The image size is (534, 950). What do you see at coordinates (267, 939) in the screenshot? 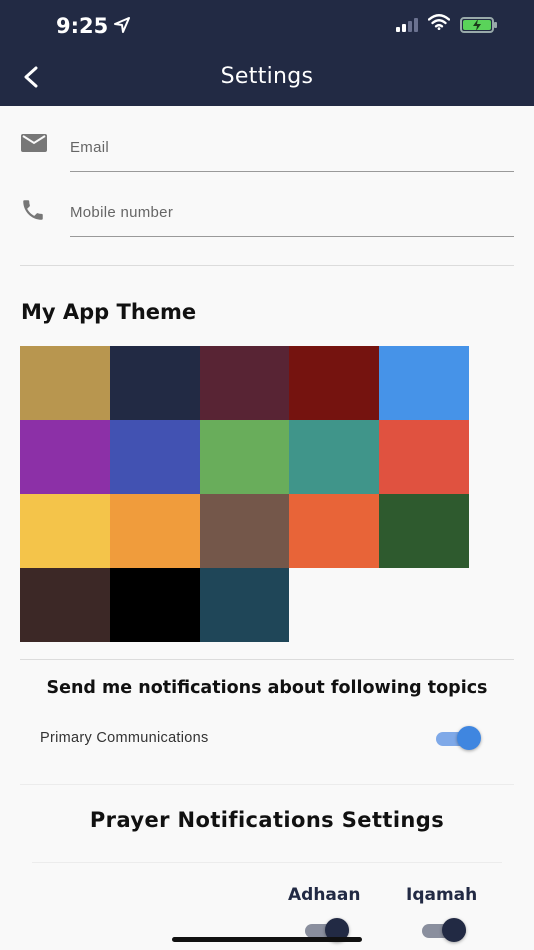
I see `home-indicator` at bounding box center [267, 939].